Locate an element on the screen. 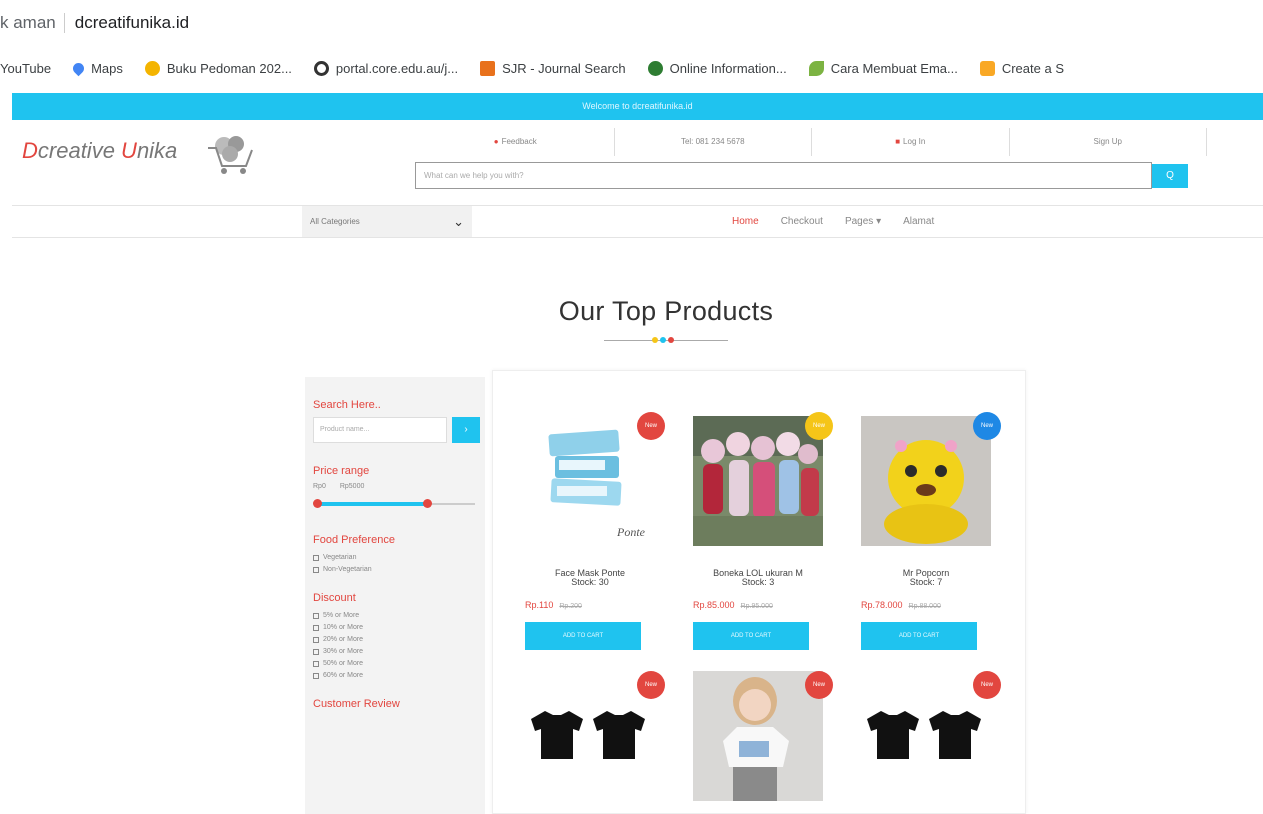  kids-shirt-image is located at coordinates (758, 736).